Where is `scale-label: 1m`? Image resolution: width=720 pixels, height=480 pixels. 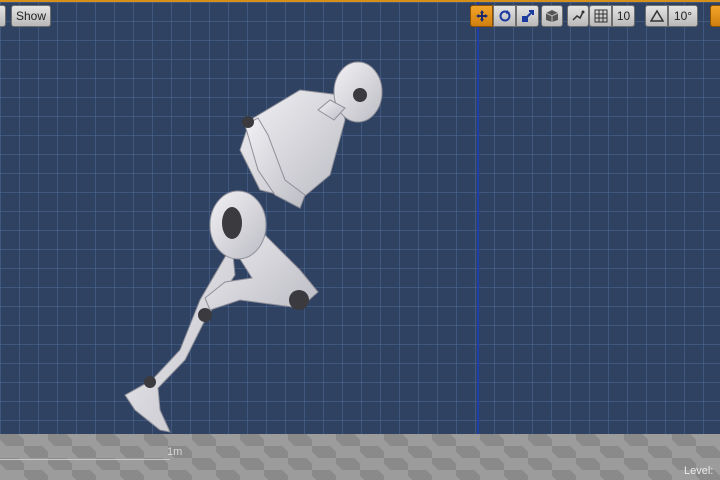
scale-label: 1m is located at coordinates (175, 452).